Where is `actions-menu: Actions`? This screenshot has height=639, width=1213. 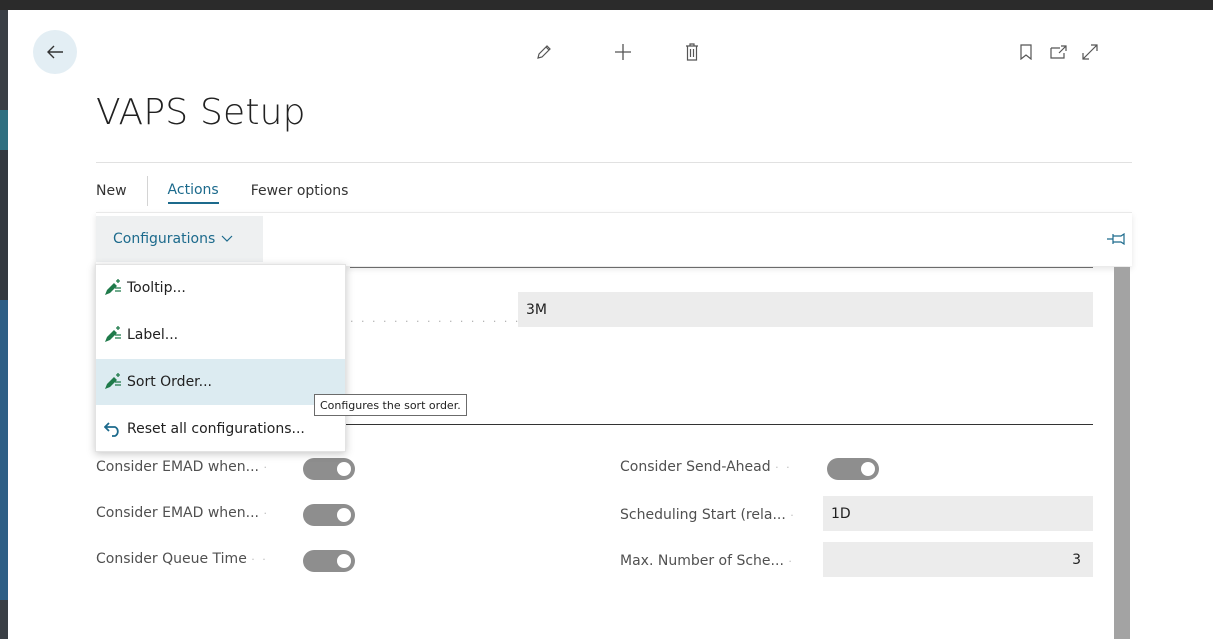
actions-menu: Actions is located at coordinates (193, 191).